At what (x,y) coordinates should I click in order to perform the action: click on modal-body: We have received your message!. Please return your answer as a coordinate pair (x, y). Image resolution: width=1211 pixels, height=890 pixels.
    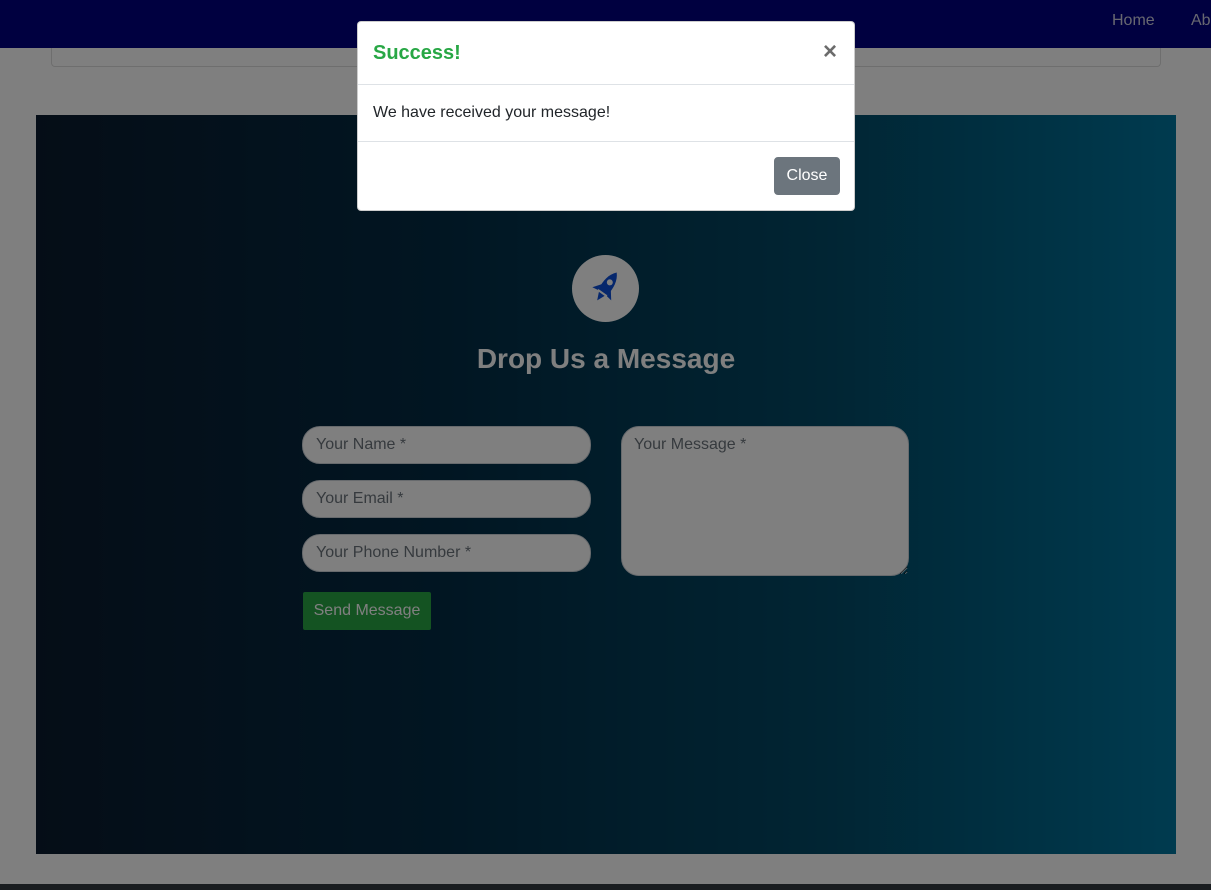
    Looking at the image, I should click on (606, 113).